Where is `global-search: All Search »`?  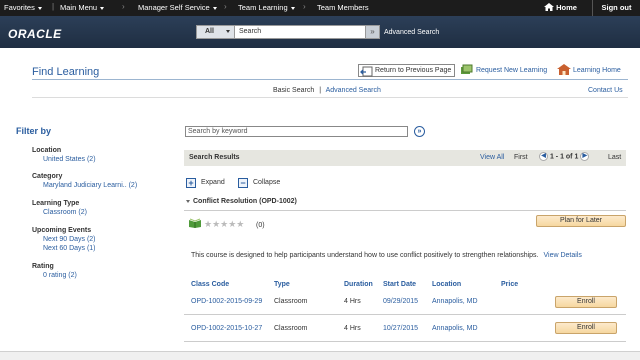
global-search: All Search » is located at coordinates (288, 32).